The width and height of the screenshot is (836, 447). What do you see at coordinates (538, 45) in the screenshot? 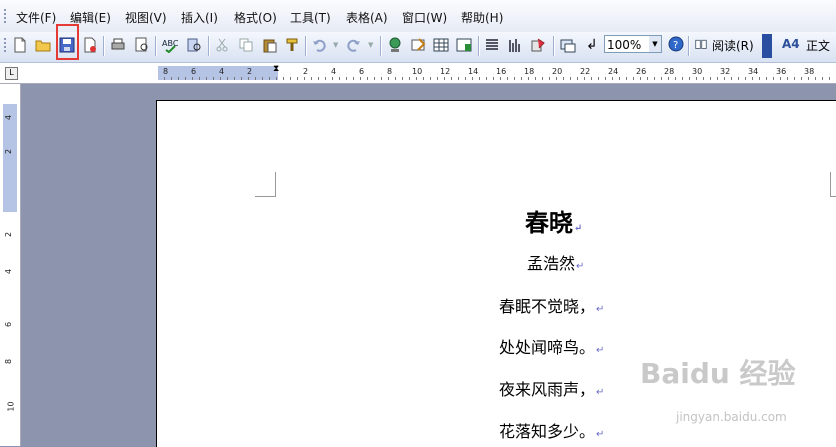
I see `document-map-icon` at bounding box center [538, 45].